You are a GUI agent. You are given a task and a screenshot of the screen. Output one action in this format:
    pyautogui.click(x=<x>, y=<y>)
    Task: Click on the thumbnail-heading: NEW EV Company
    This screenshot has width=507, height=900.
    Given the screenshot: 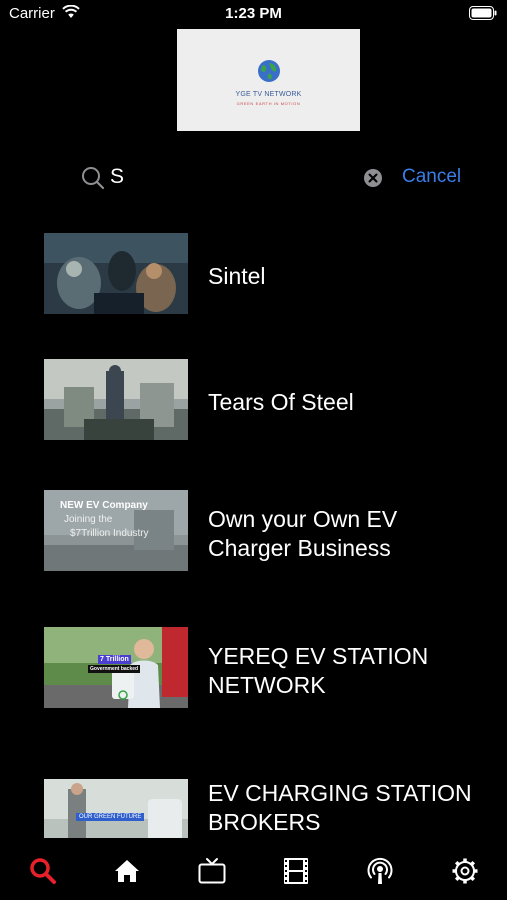 What is the action you would take?
    pyautogui.click(x=104, y=505)
    